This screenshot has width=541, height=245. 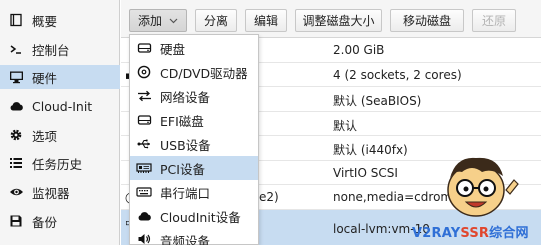 I want to click on watermark-text: V2RAYSSR综合网, so click(x=470, y=231).